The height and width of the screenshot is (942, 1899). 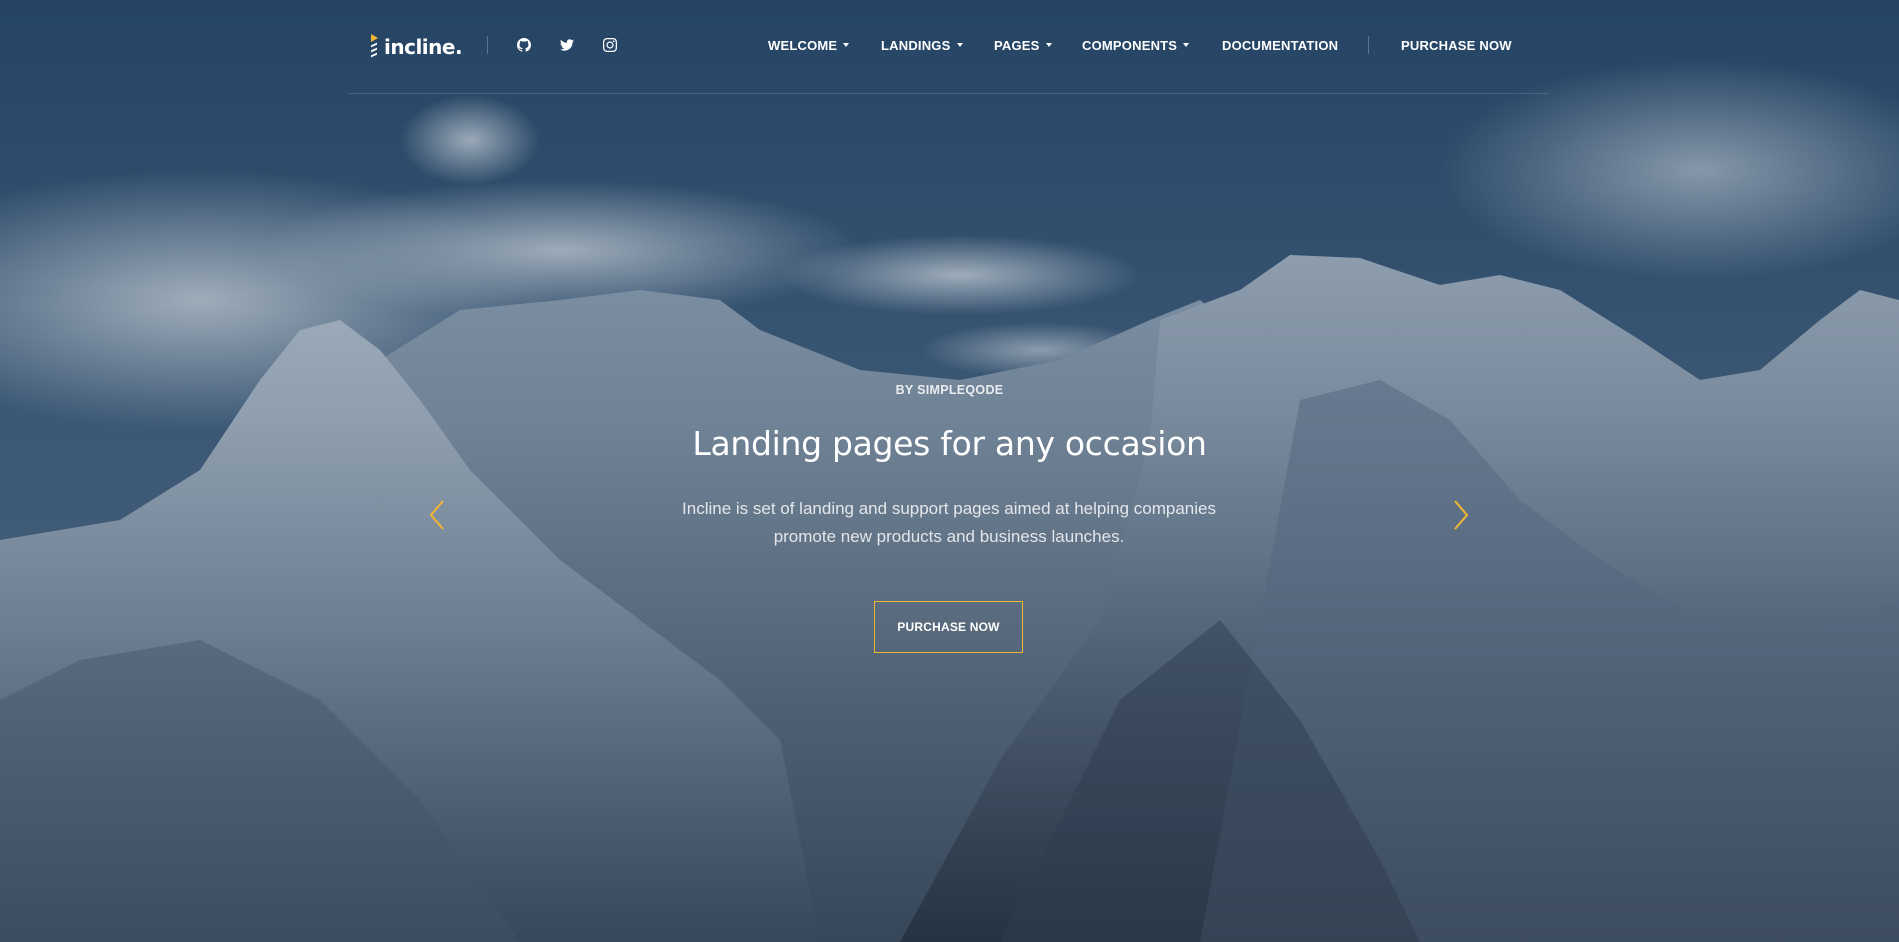 What do you see at coordinates (949, 443) in the screenshot?
I see `hero-title: Landing pages for any occasion` at bounding box center [949, 443].